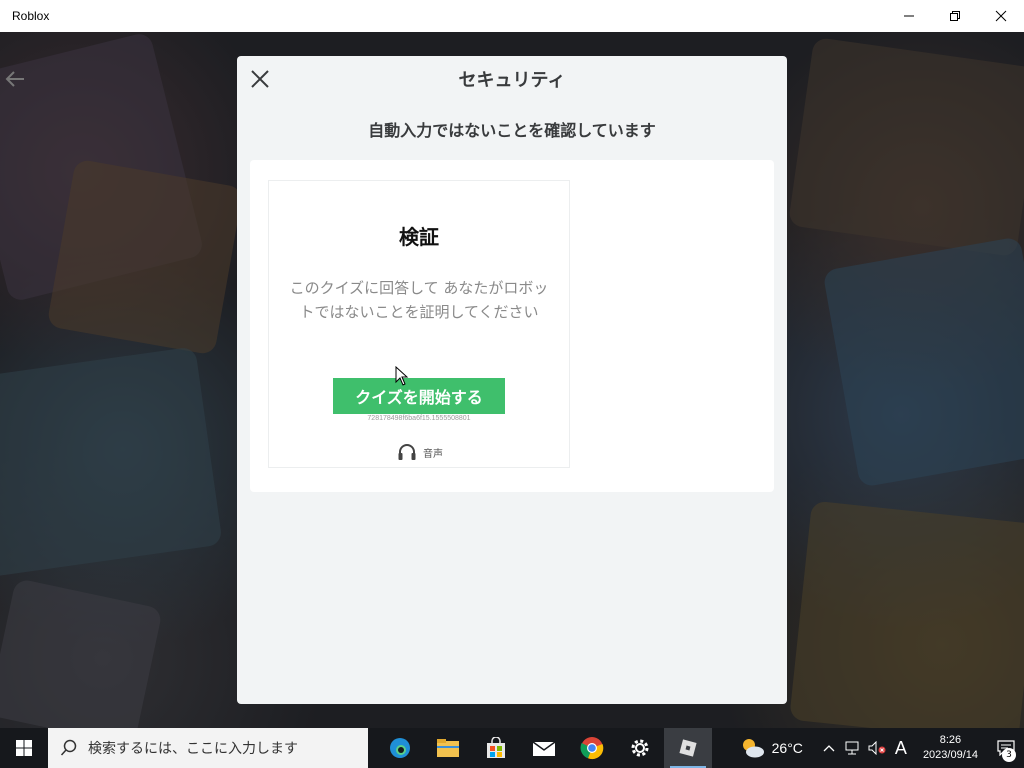  I want to click on partly-cloudy-icon, so click(753, 748).